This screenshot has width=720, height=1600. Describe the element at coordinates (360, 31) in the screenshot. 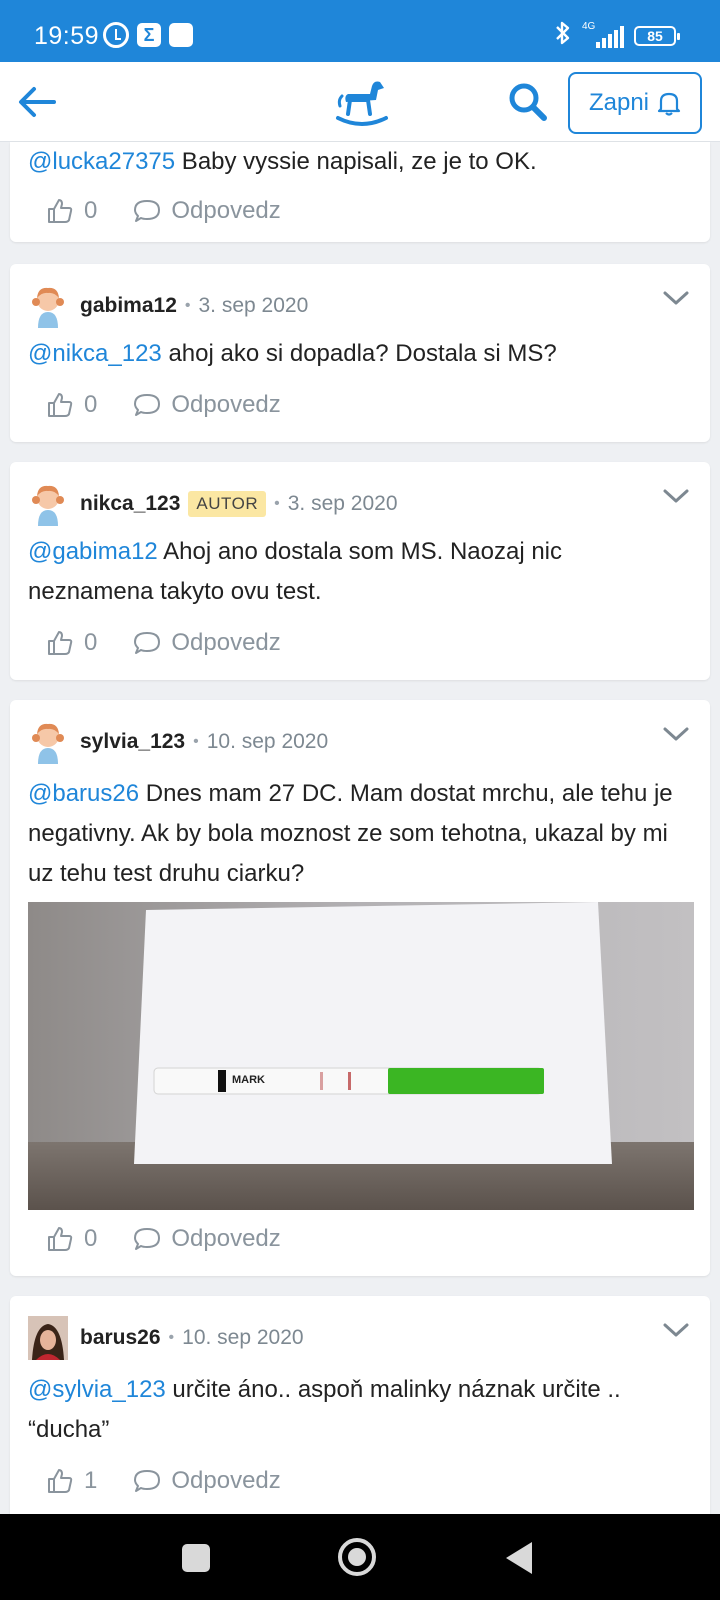

I see `status-bar: 19:59 Σ 4G 85` at that location.